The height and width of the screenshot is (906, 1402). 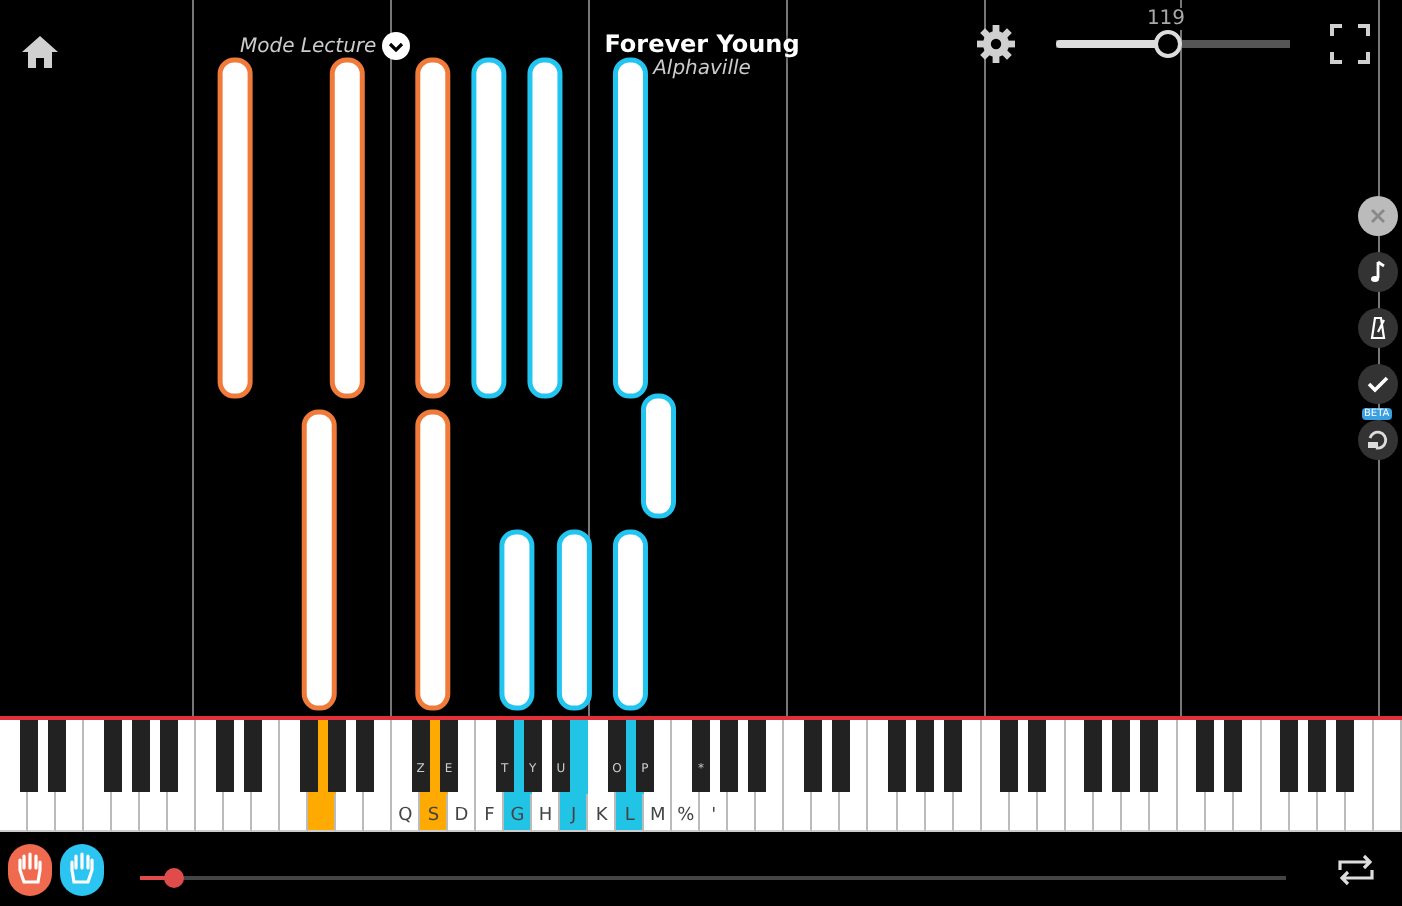 I want to click on music-note-icon, so click(x=1378, y=272).